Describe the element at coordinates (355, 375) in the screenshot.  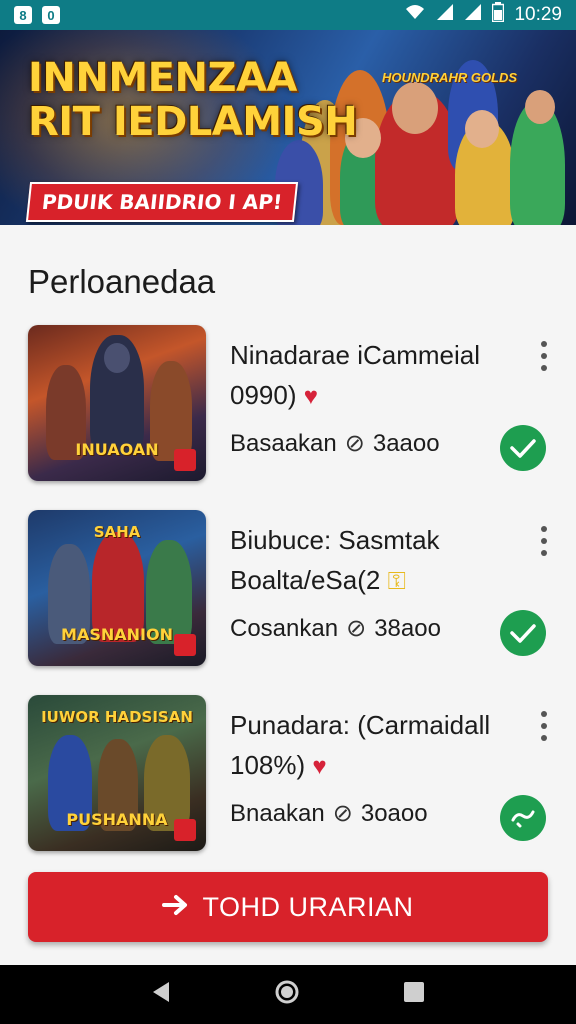
I see `item-title: Ninadarae iCammeial 0990) ♥` at that location.